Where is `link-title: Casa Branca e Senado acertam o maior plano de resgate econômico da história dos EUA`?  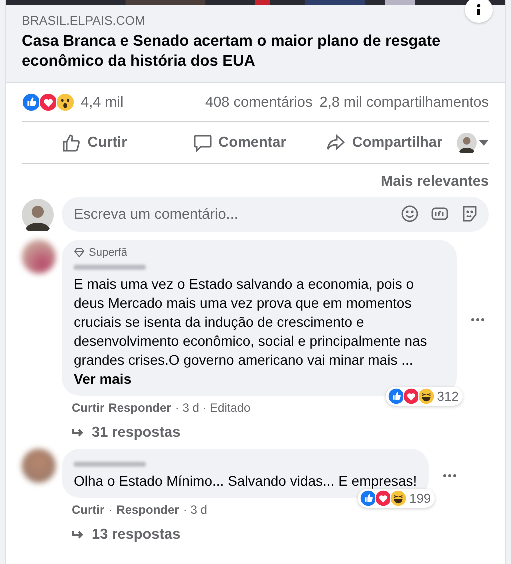 link-title: Casa Branca e Senado acertam o maior plano de resgate econômico da história dos EUA is located at coordinates (255, 52).